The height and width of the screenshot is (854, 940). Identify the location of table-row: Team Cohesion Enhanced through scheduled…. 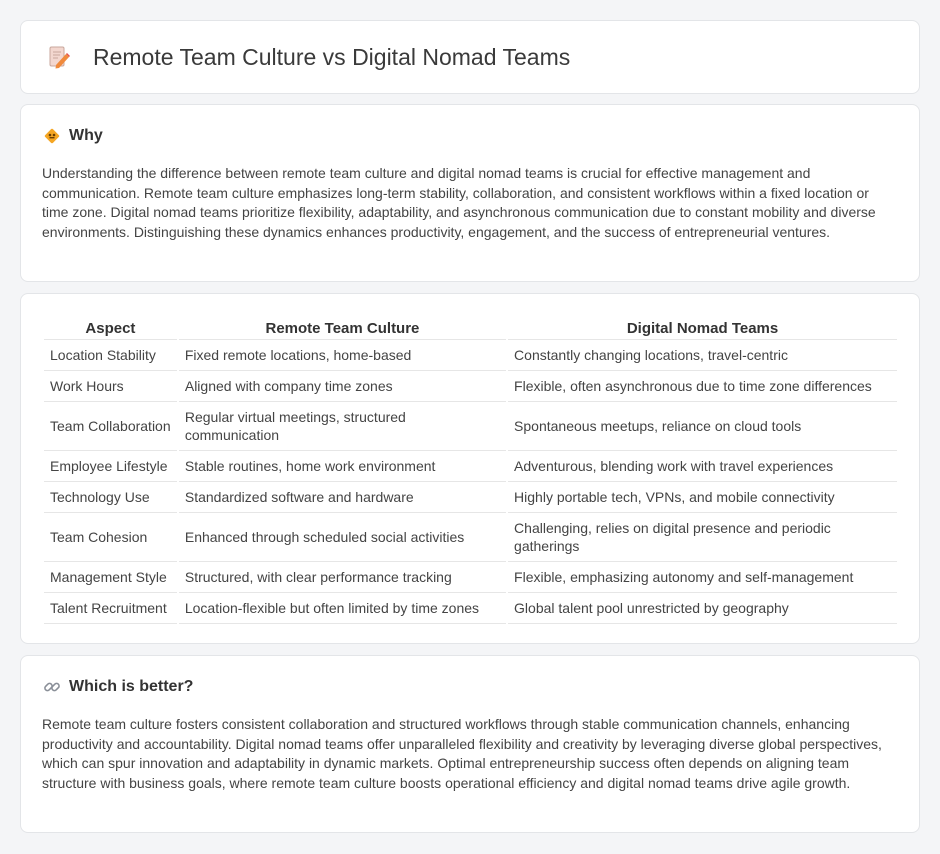
(470, 537).